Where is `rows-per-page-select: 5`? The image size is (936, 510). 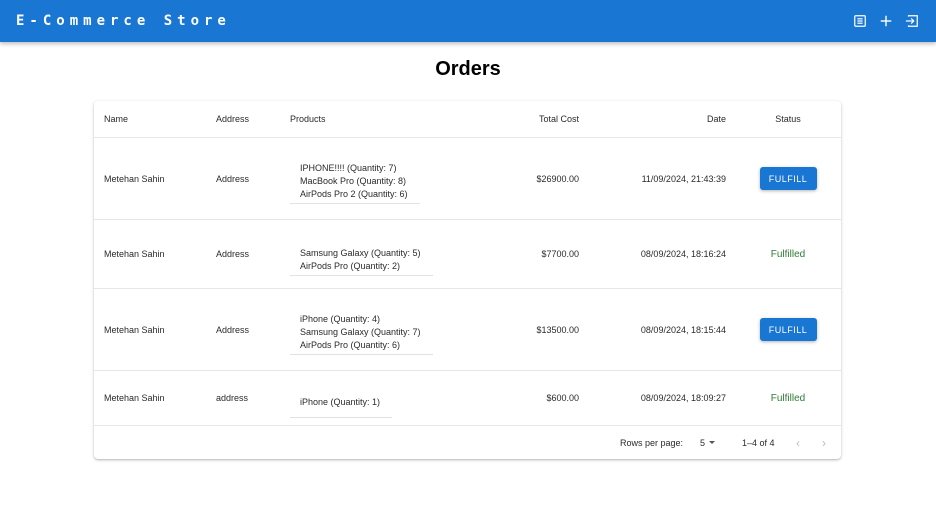 rows-per-page-select: 5 is located at coordinates (708, 442).